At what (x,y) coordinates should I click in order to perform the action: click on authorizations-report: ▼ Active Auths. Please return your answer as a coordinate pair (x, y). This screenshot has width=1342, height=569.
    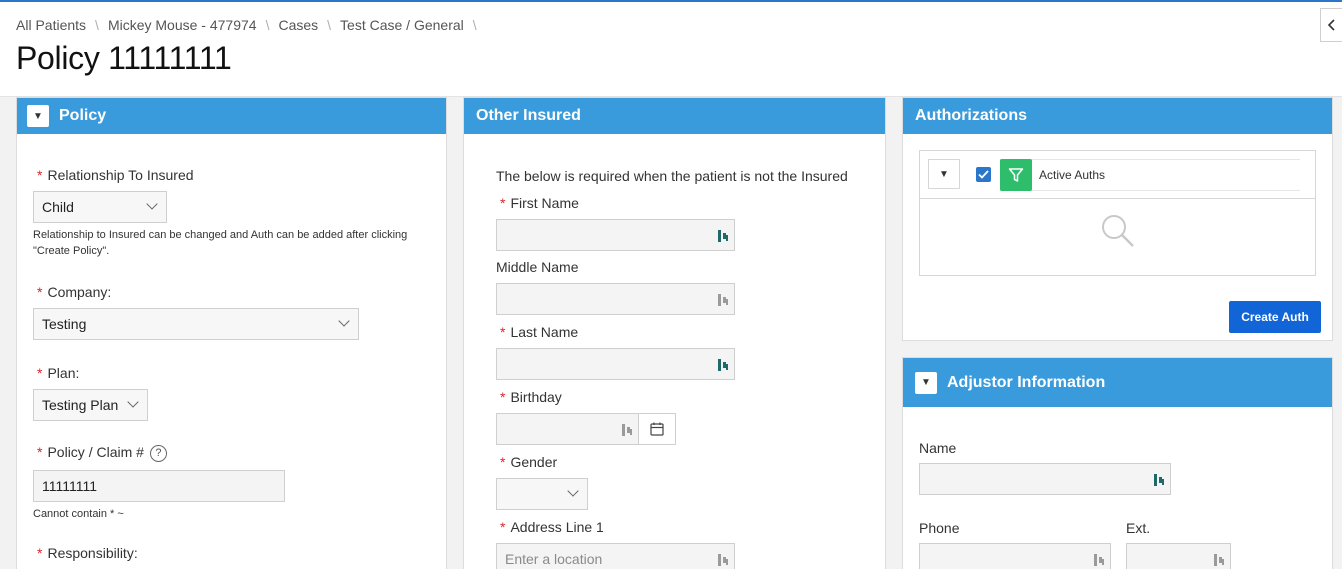
    Looking at the image, I should click on (1117, 213).